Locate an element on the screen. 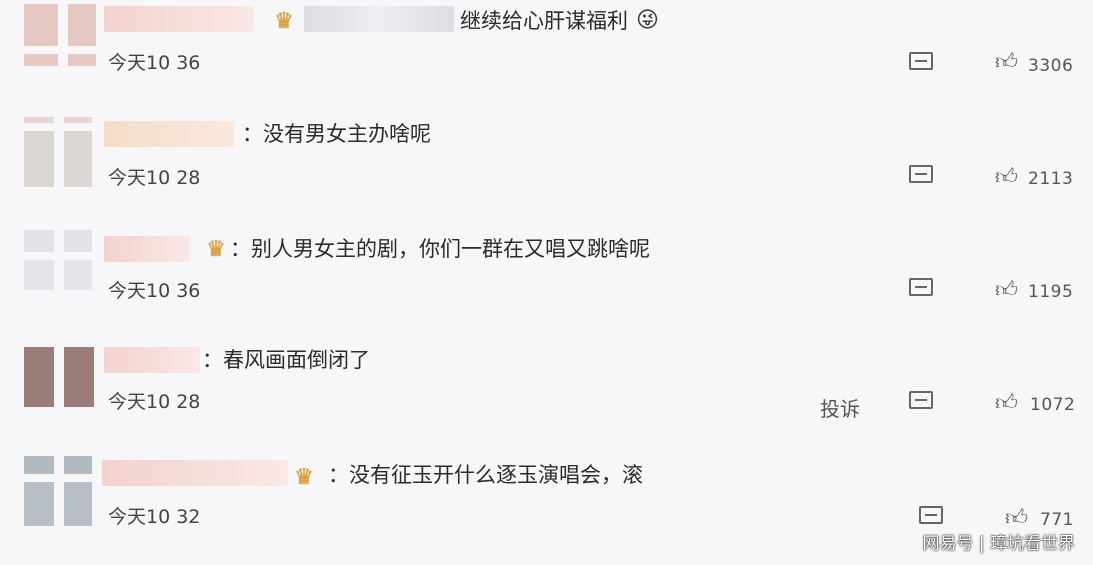 The height and width of the screenshot is (565, 1093). comment-text: ：没有征玉开什么逐玉演唱会，滚 is located at coordinates (485, 475).